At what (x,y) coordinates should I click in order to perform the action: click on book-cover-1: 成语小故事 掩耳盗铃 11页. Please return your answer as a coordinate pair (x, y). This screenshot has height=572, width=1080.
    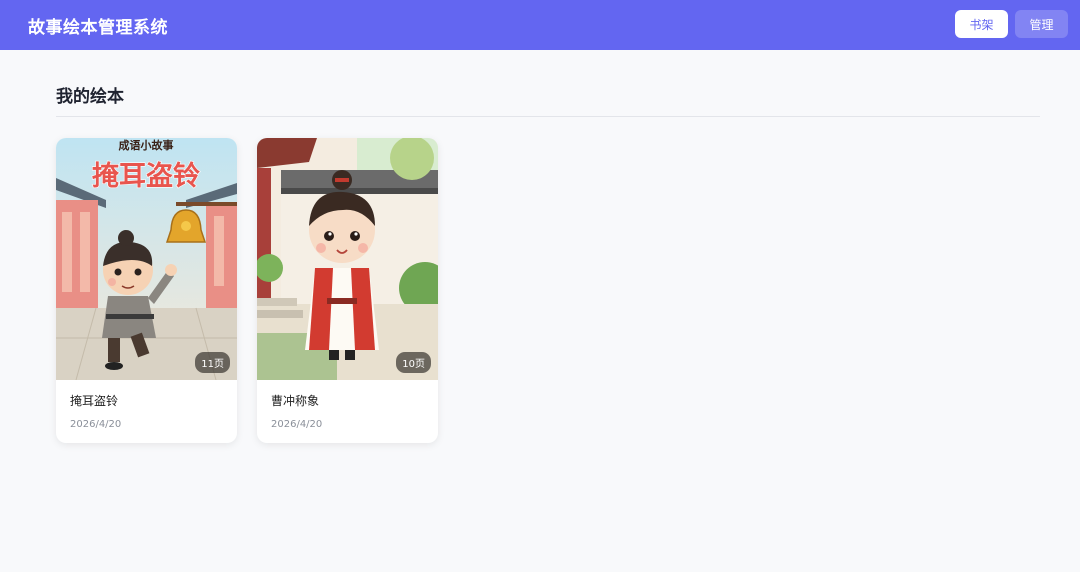
    Looking at the image, I should click on (146, 259).